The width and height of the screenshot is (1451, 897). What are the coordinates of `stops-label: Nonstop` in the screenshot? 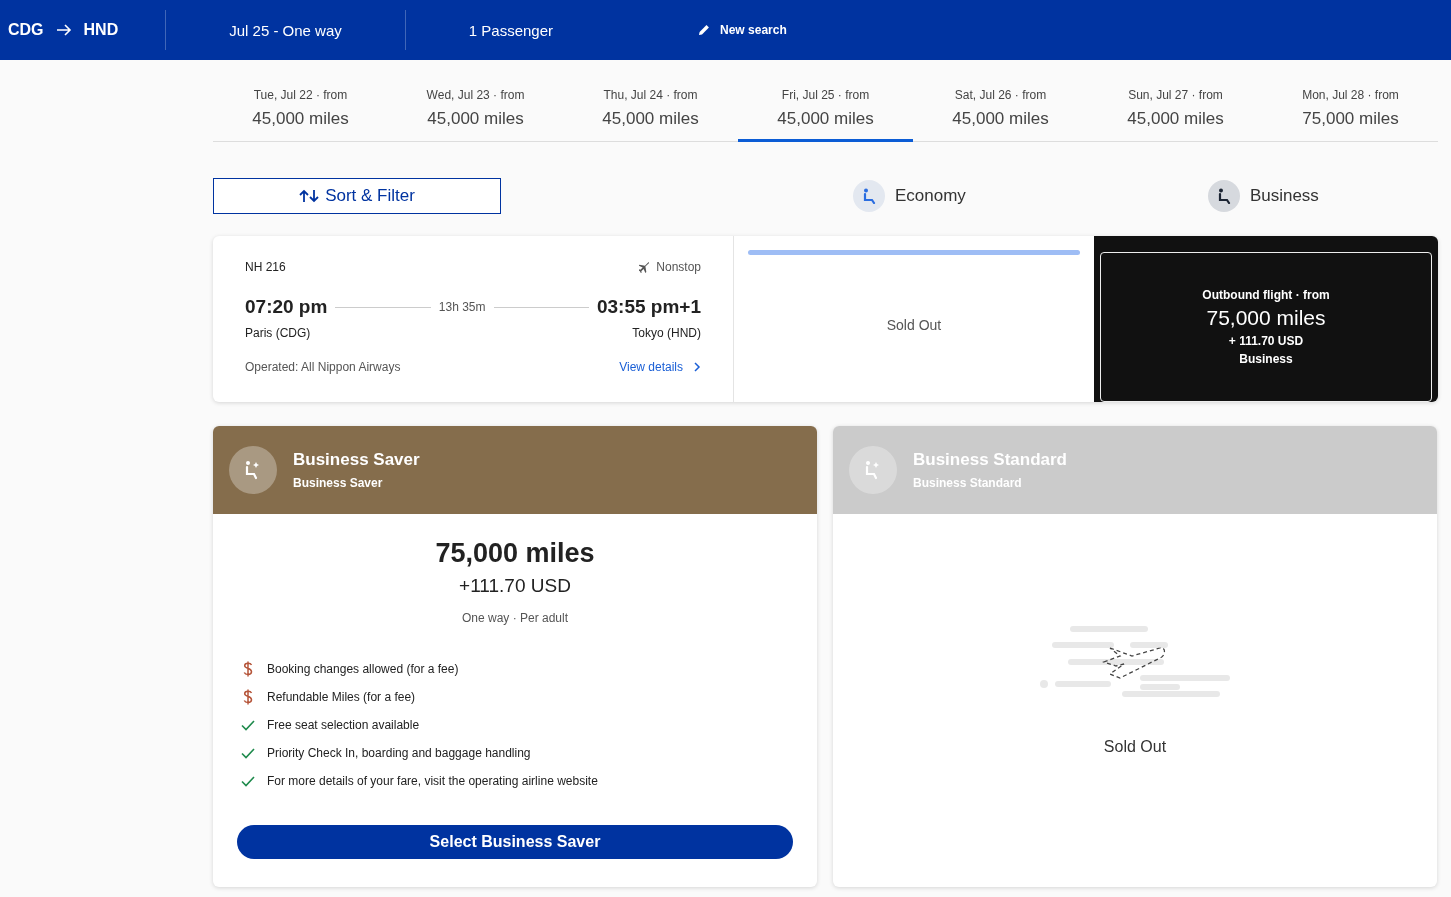 It's located at (678, 267).